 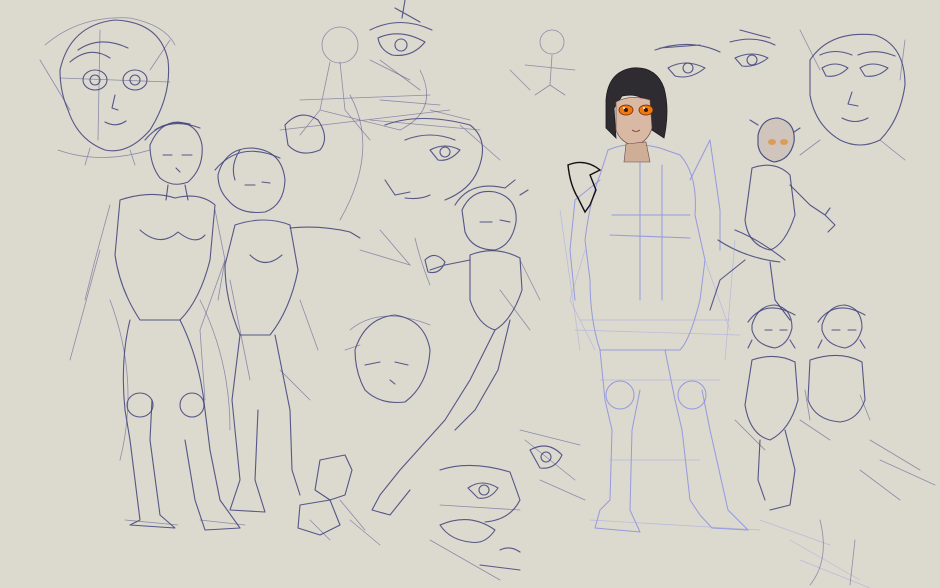 I want to click on figure-standing-front, so click(x=160, y=326).